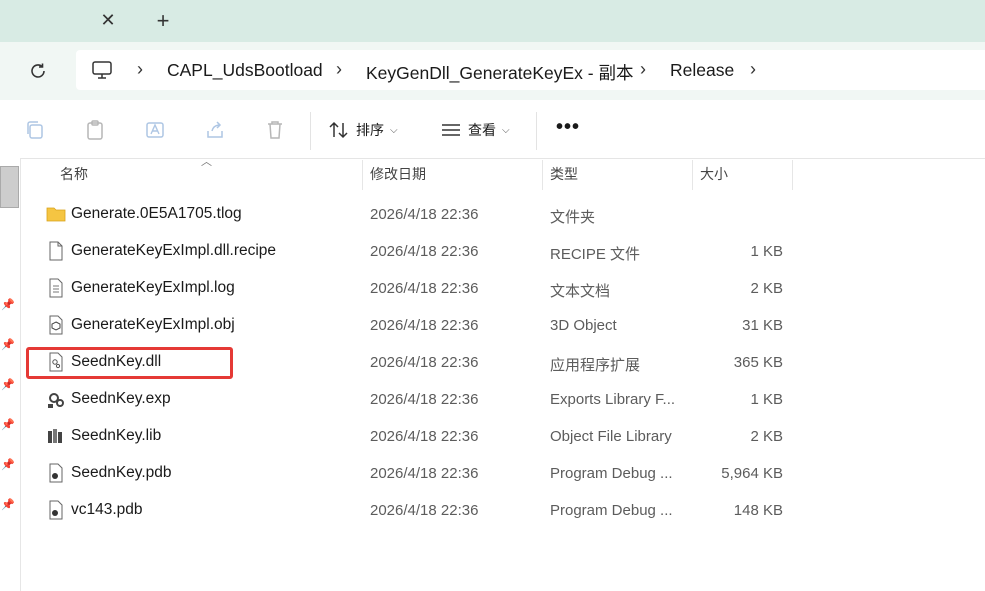 This screenshot has height=591, width=985. I want to click on file-type: 文件夹, so click(573, 217).